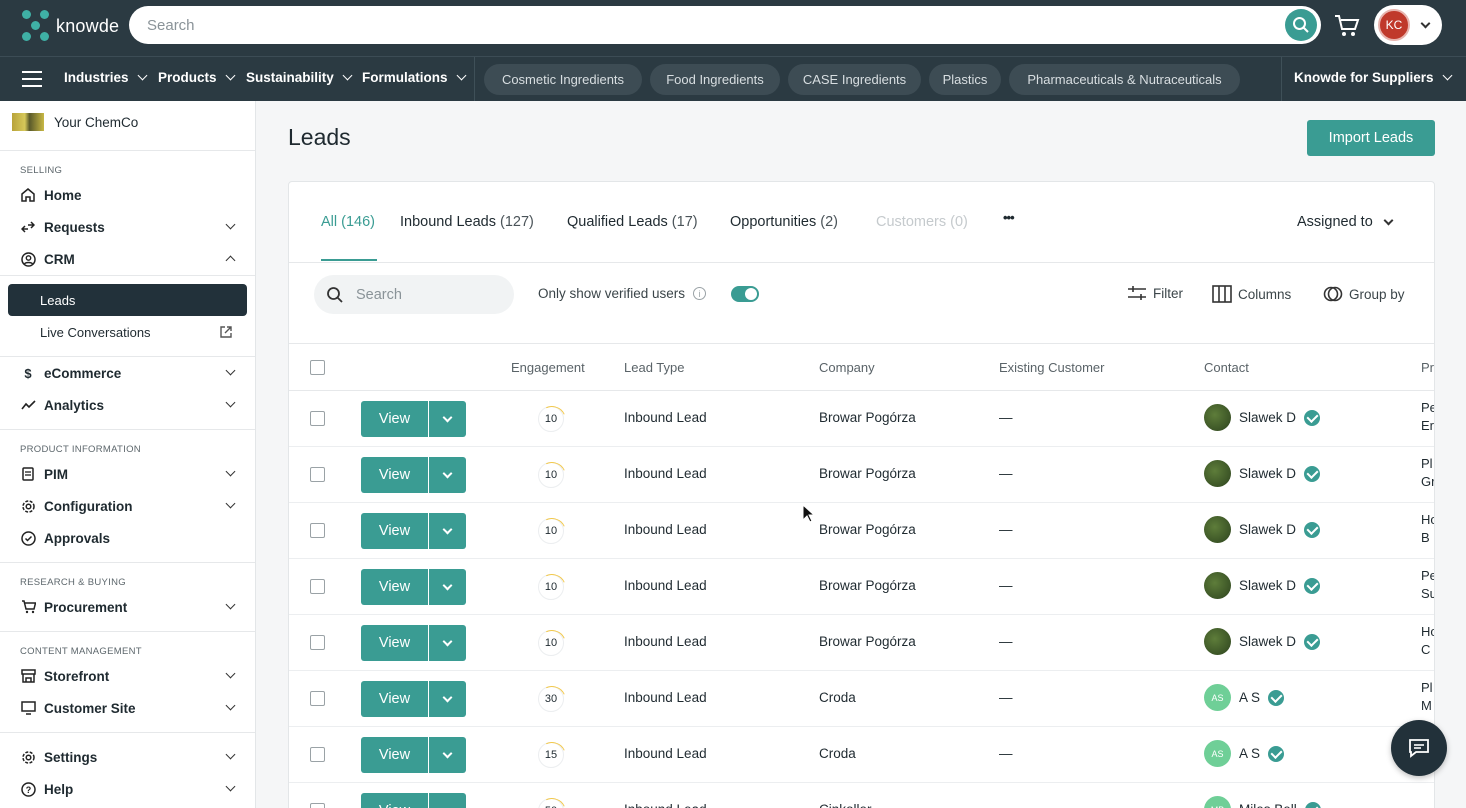 This screenshot has height=808, width=1466. What do you see at coordinates (965, 79) in the screenshot?
I see `pill-plastics: Plastics` at bounding box center [965, 79].